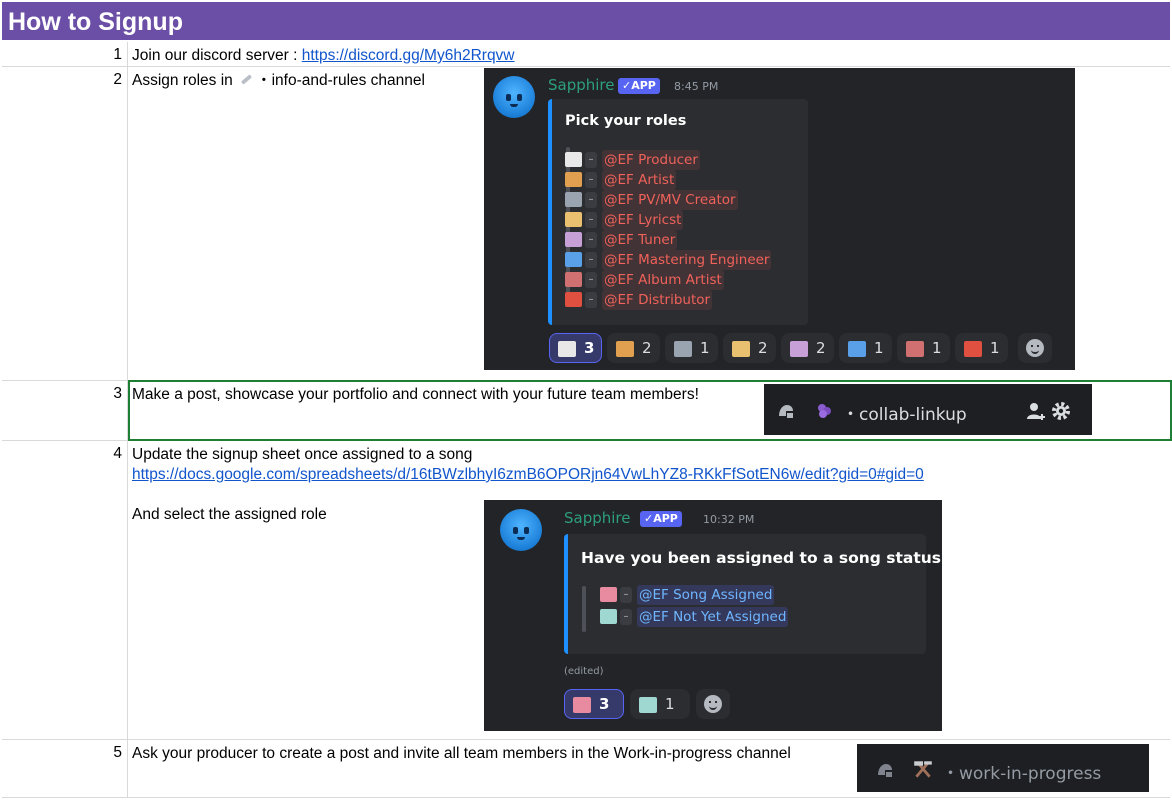 The image size is (1172, 801). Describe the element at coordinates (824, 411) in the screenshot. I see `grape-icon` at that location.